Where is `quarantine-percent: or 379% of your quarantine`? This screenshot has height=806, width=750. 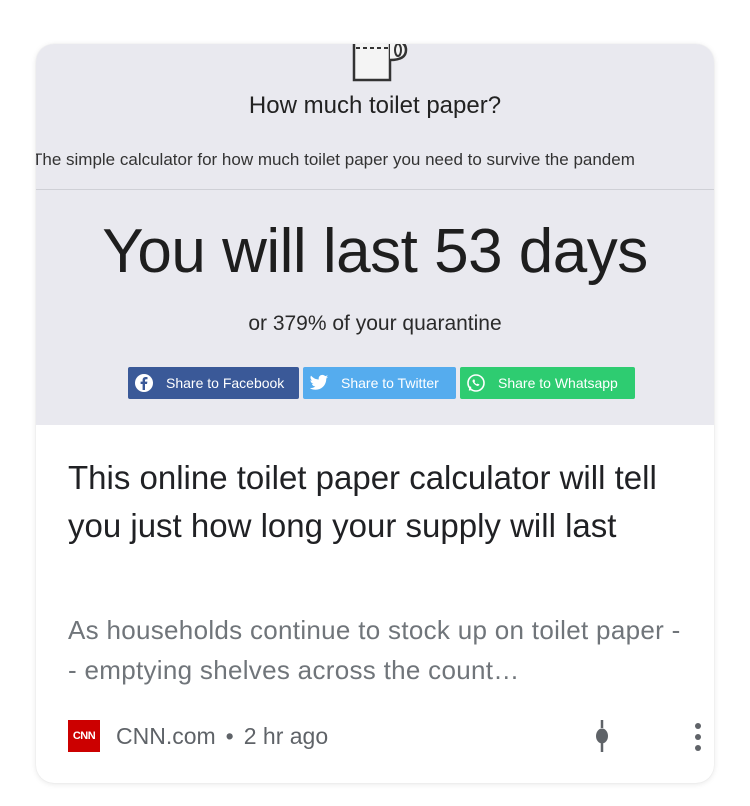 quarantine-percent: or 379% of your quarantine is located at coordinates (375, 324).